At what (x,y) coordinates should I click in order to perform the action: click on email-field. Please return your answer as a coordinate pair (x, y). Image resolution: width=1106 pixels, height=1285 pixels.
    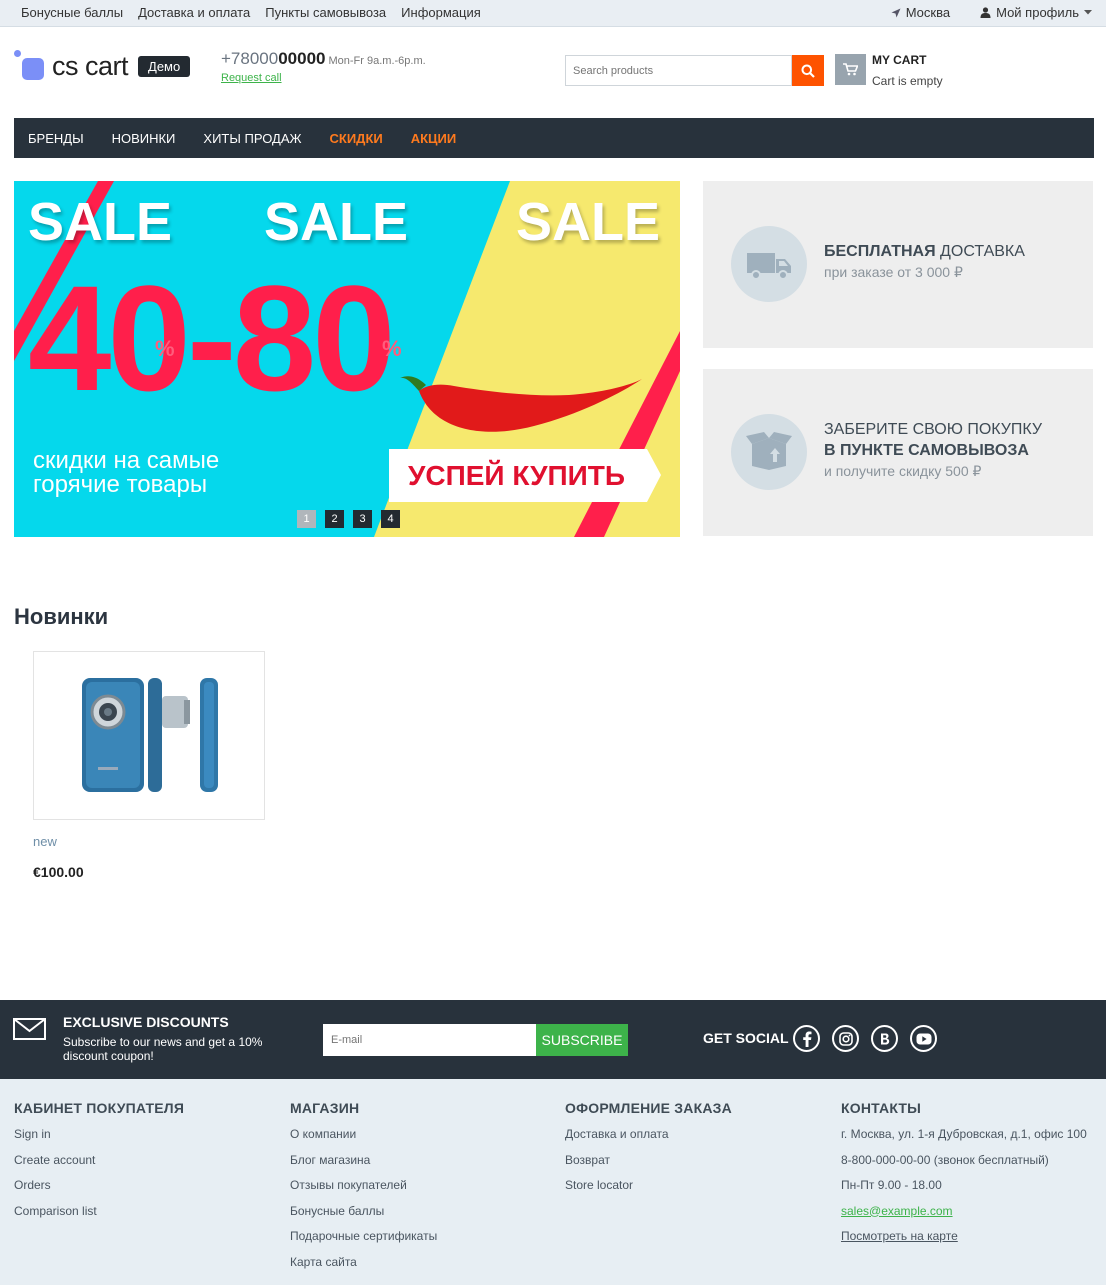
    Looking at the image, I should click on (430, 1040).